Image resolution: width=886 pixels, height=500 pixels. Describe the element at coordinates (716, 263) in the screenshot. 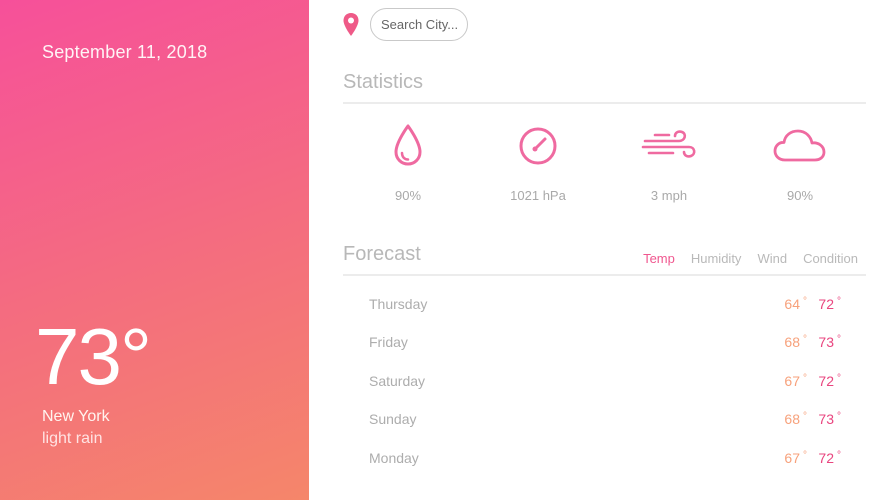

I see `tab-humidity: Humidity` at that location.